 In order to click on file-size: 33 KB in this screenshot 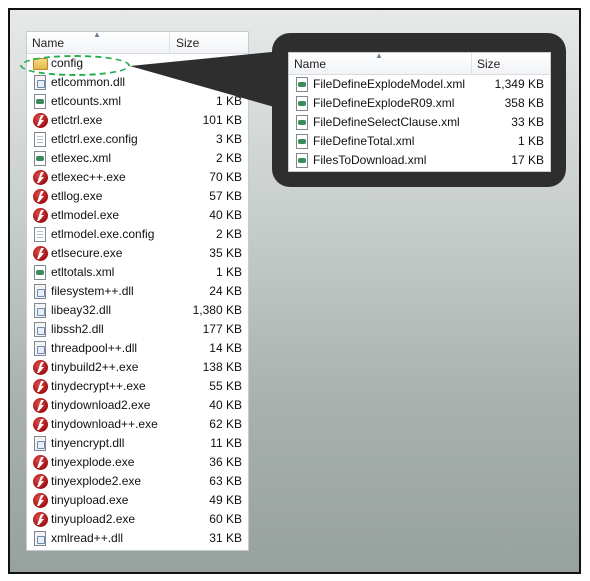, I will do `click(527, 122)`.